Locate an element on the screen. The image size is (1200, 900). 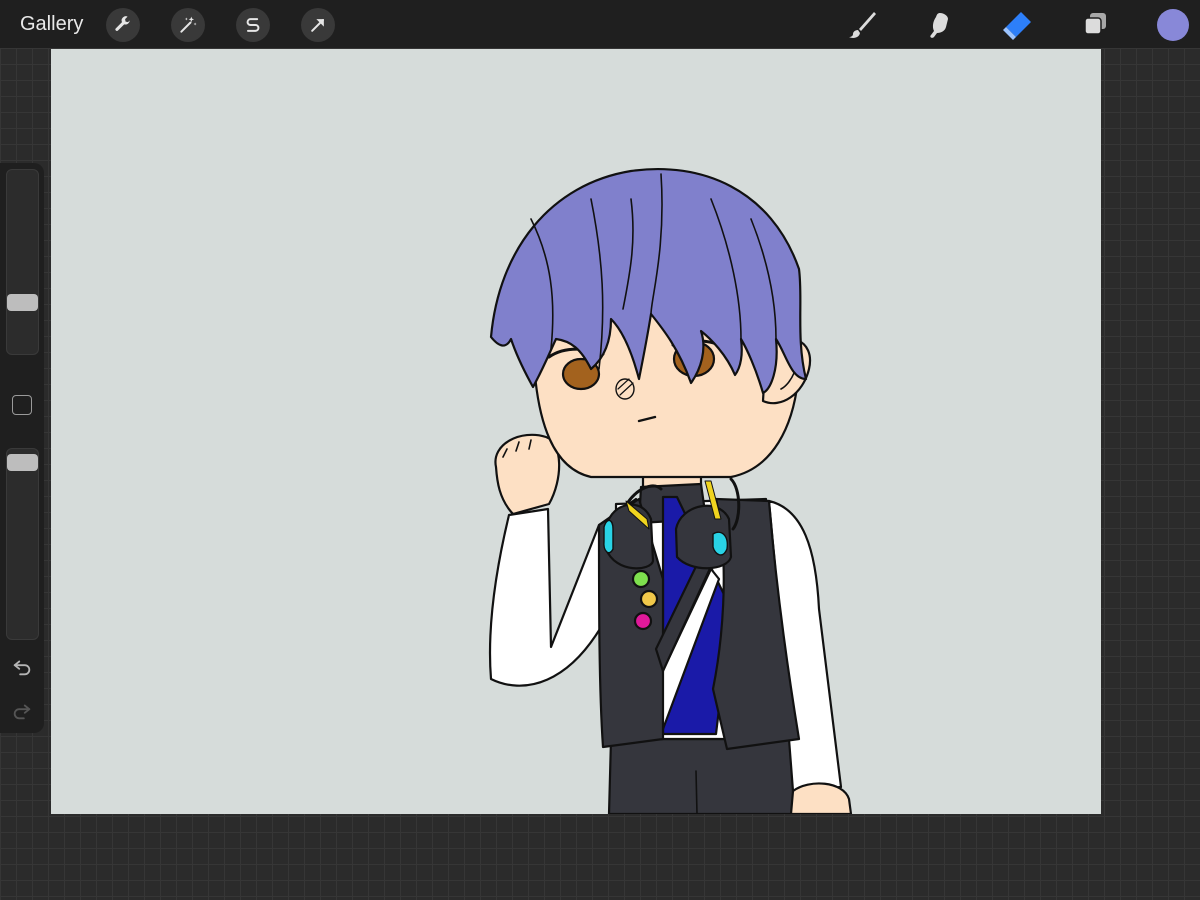
left-fist is located at coordinates (527, 474).